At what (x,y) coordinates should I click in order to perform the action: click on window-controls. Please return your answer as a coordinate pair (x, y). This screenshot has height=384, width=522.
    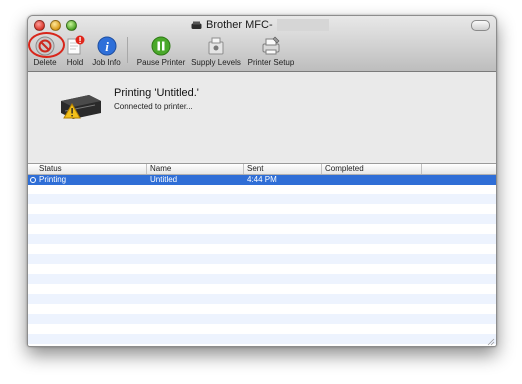
    Looking at the image, I should click on (55, 25).